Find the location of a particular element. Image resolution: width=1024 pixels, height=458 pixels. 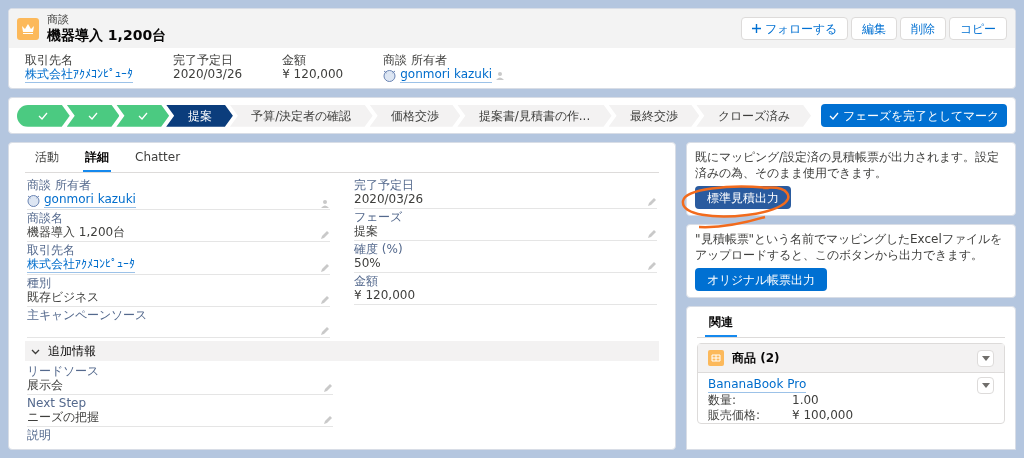

crown-icon is located at coordinates (28, 28).